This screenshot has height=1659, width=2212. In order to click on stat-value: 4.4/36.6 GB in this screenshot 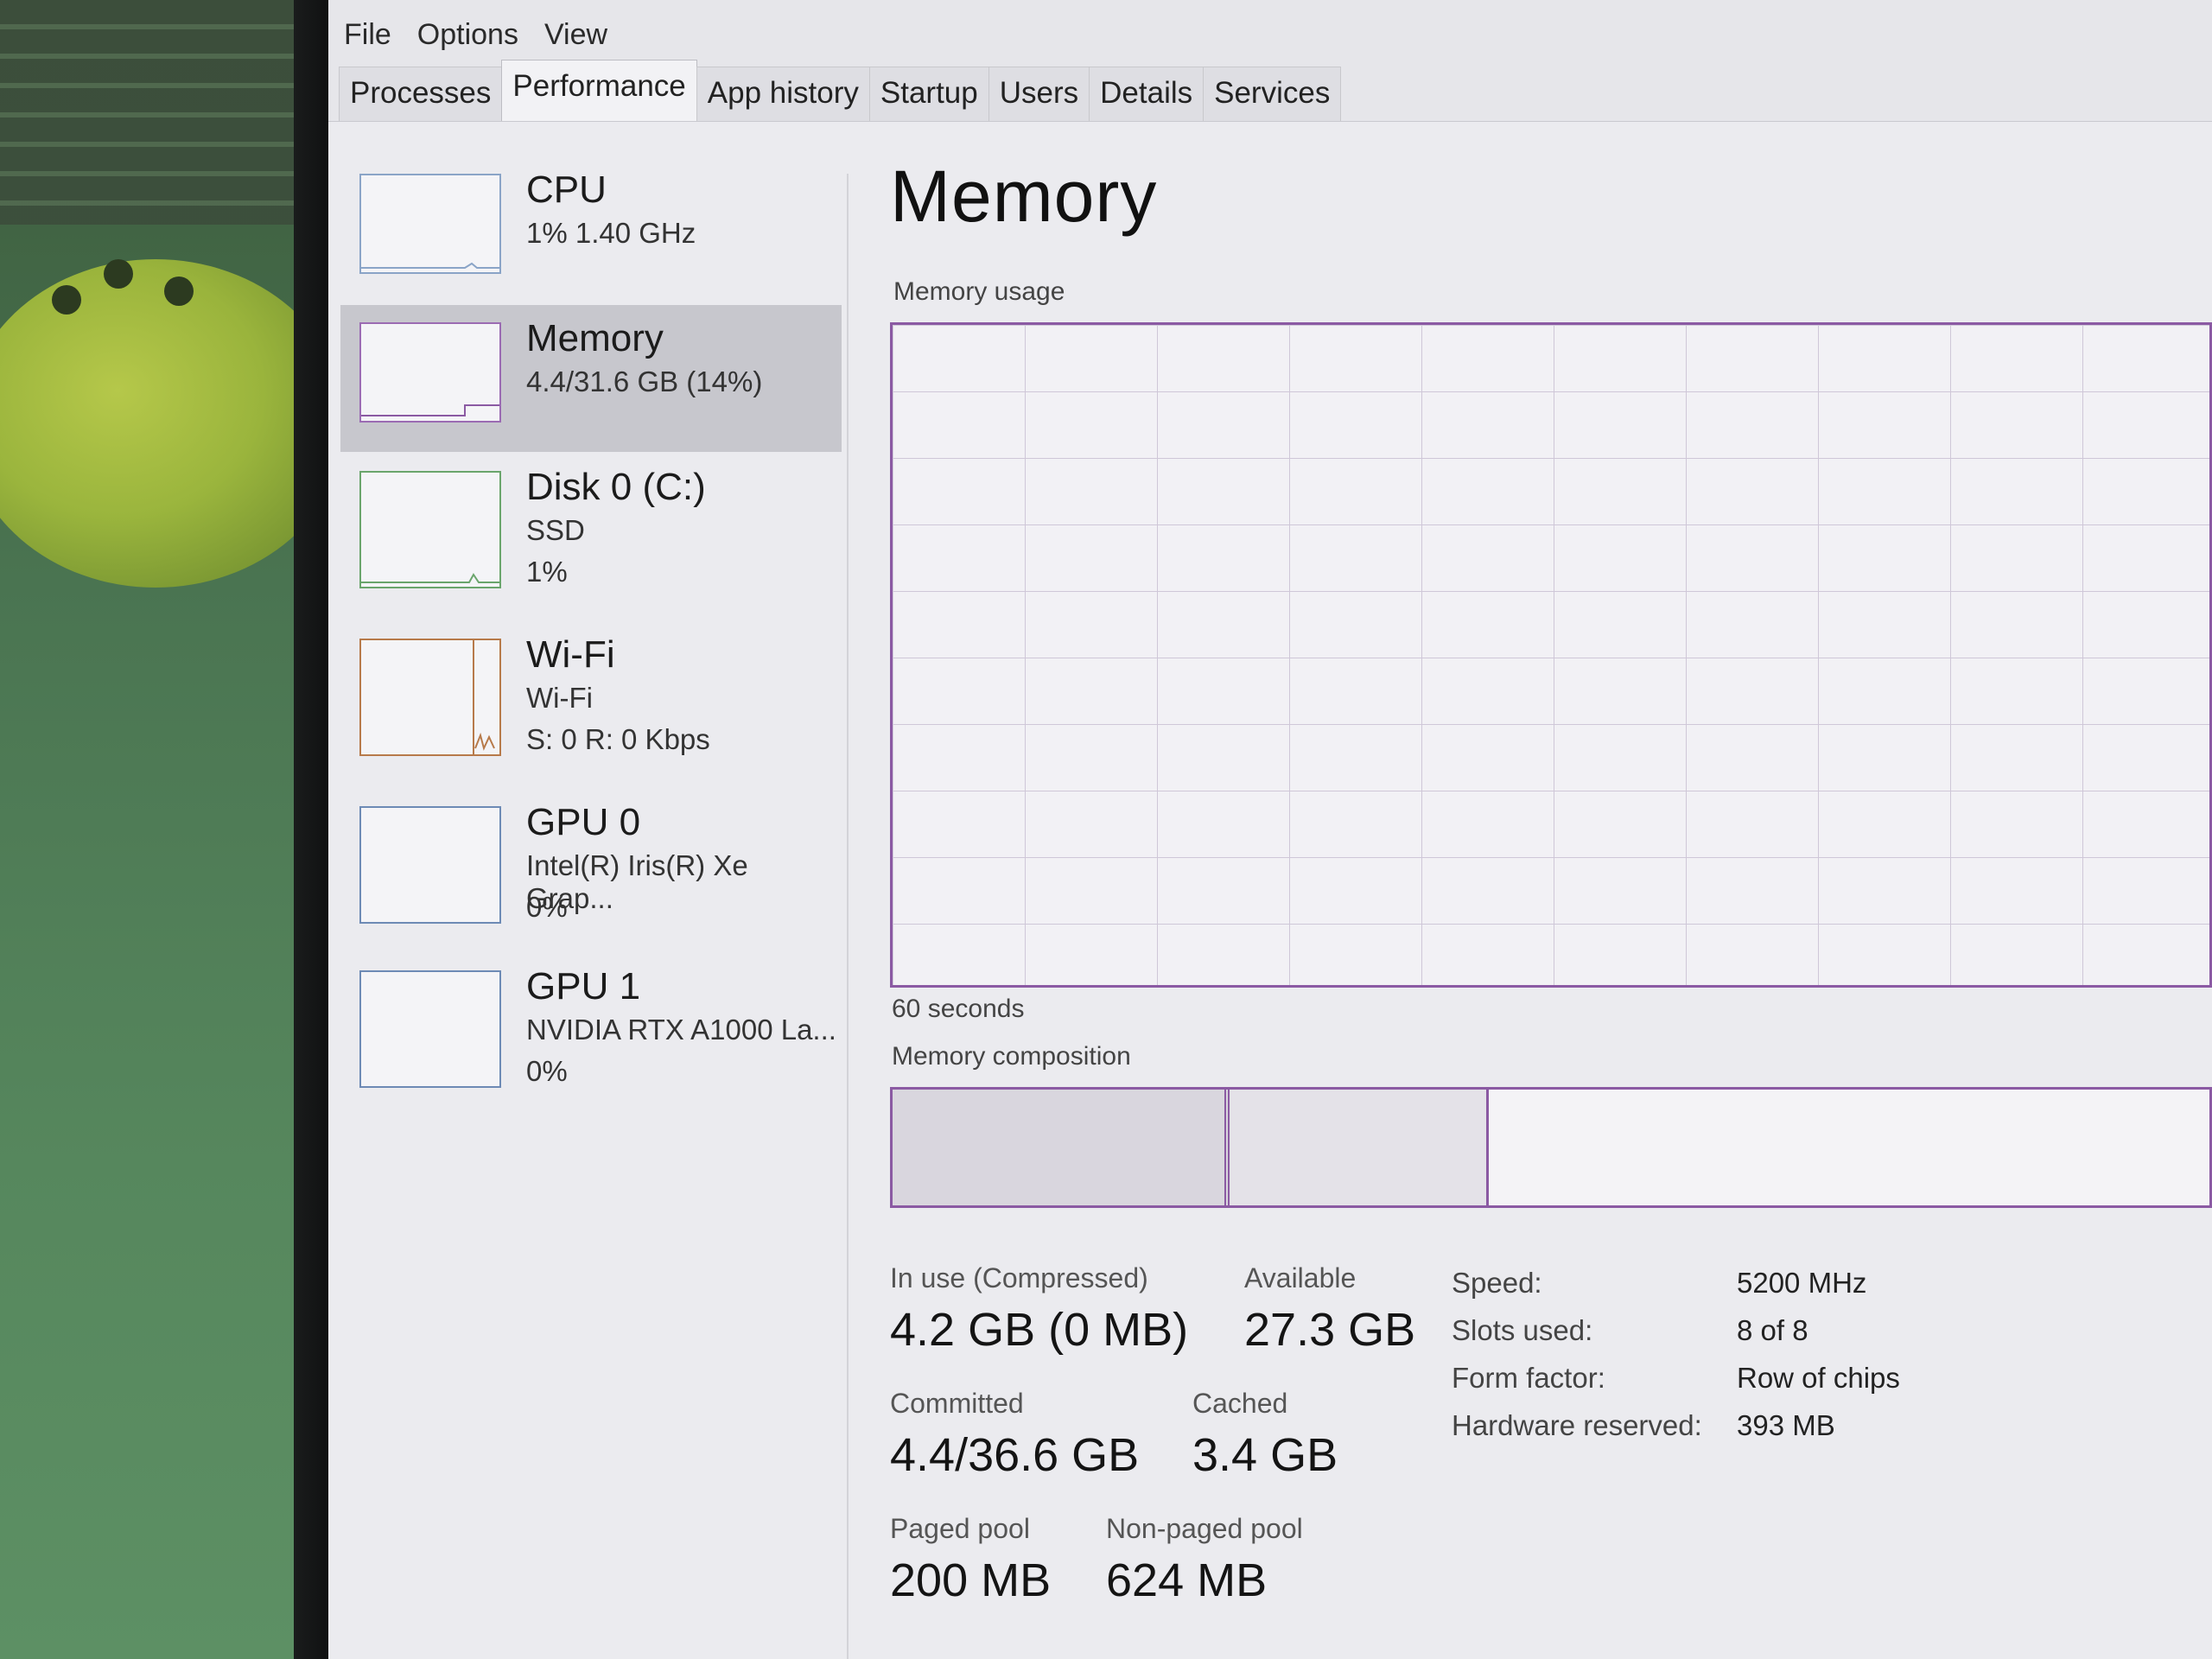, I will do `click(1015, 1455)`.